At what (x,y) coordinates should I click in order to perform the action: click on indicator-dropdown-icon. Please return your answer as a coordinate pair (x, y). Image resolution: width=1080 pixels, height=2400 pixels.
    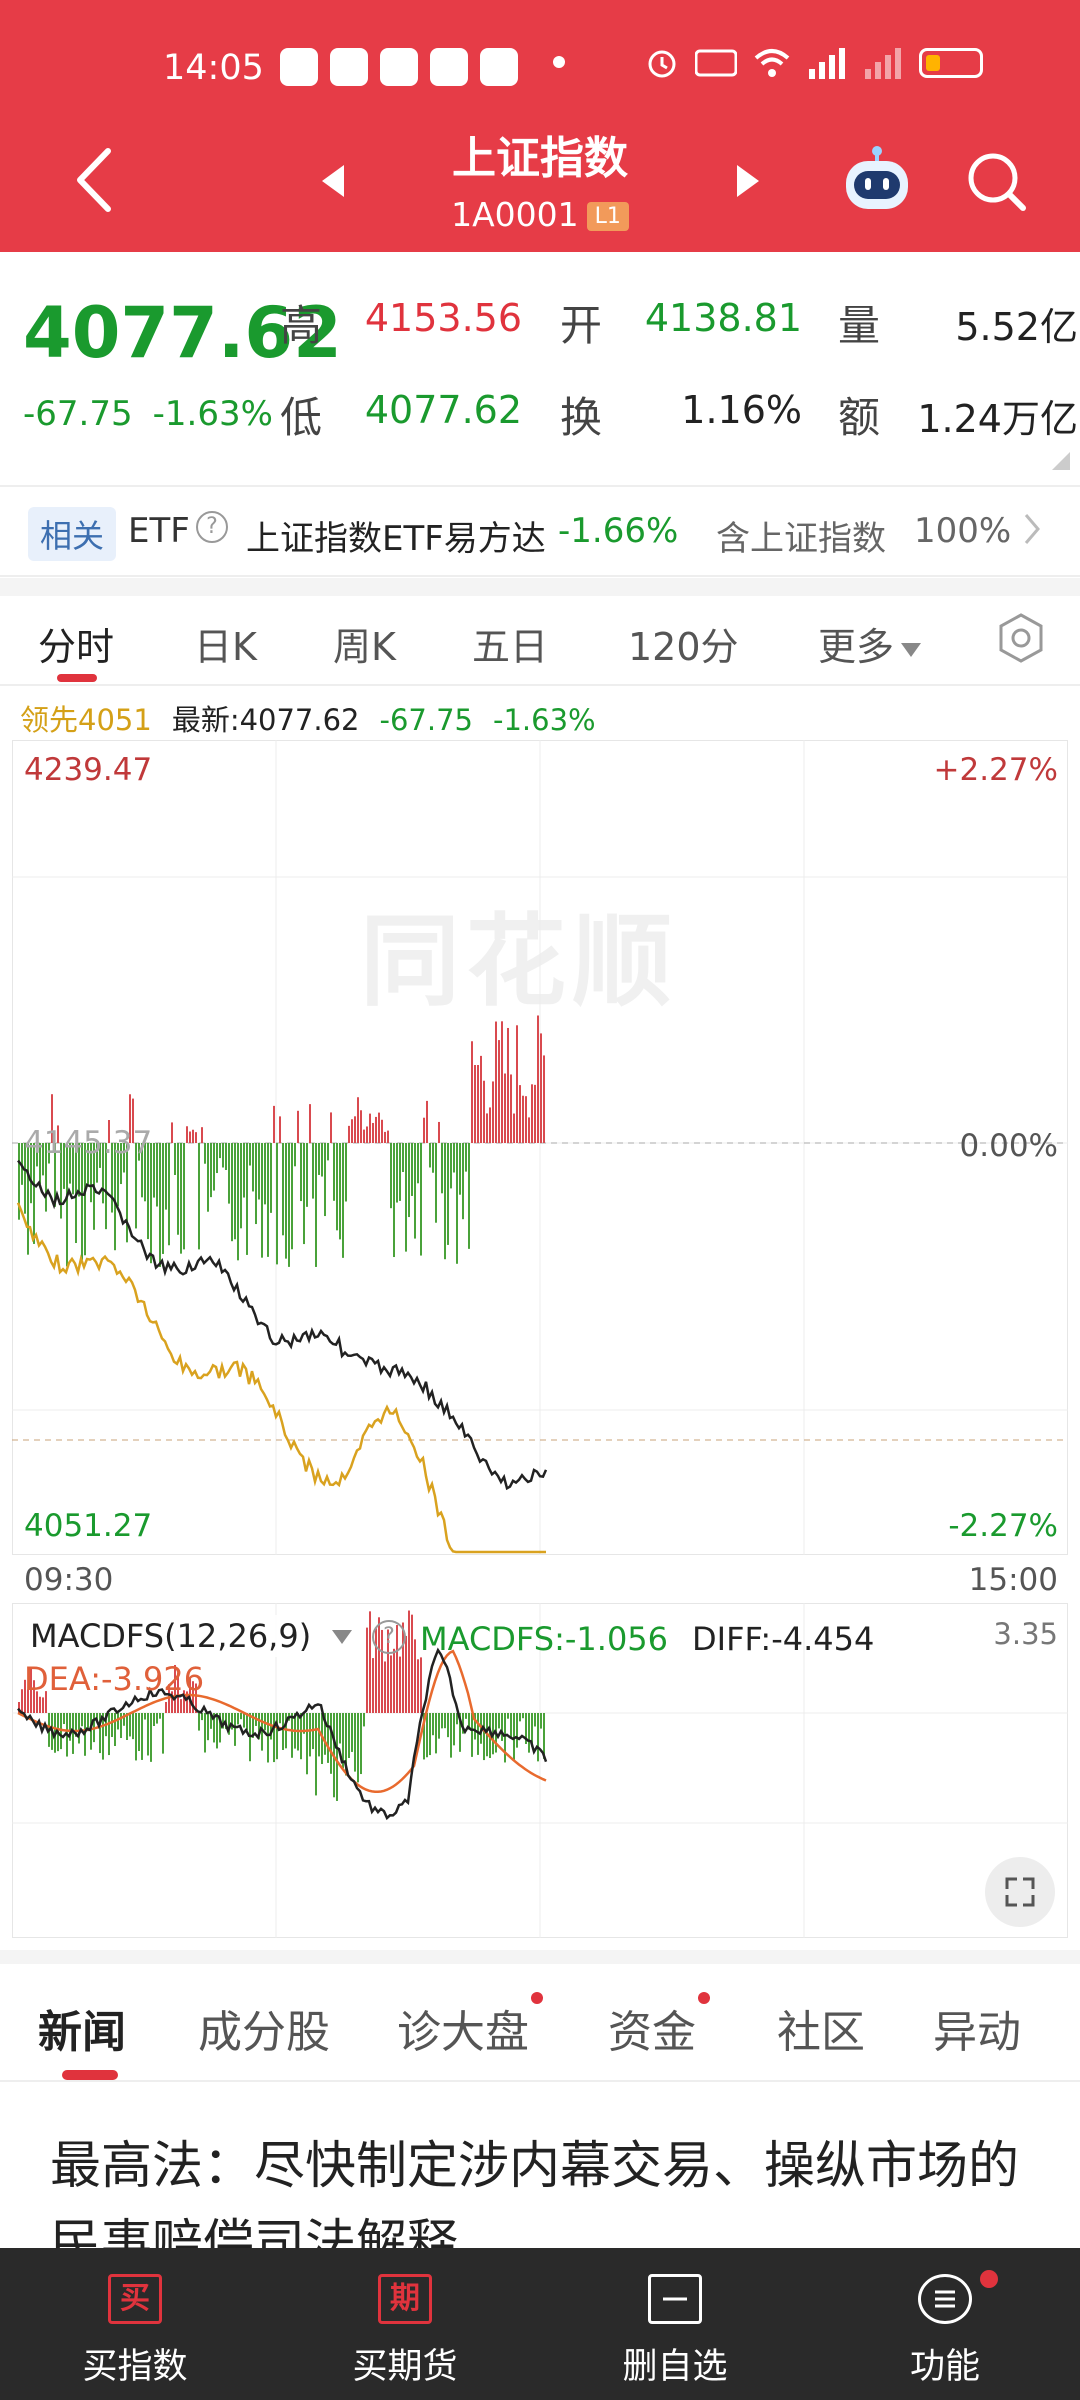
    Looking at the image, I should click on (342, 1637).